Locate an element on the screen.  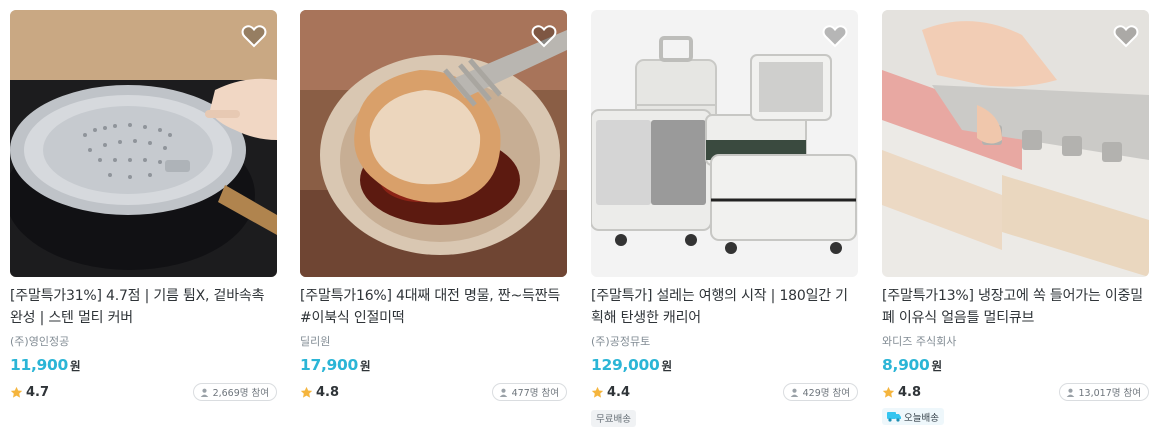
badge-row: 무료배송 is located at coordinates (724, 417).